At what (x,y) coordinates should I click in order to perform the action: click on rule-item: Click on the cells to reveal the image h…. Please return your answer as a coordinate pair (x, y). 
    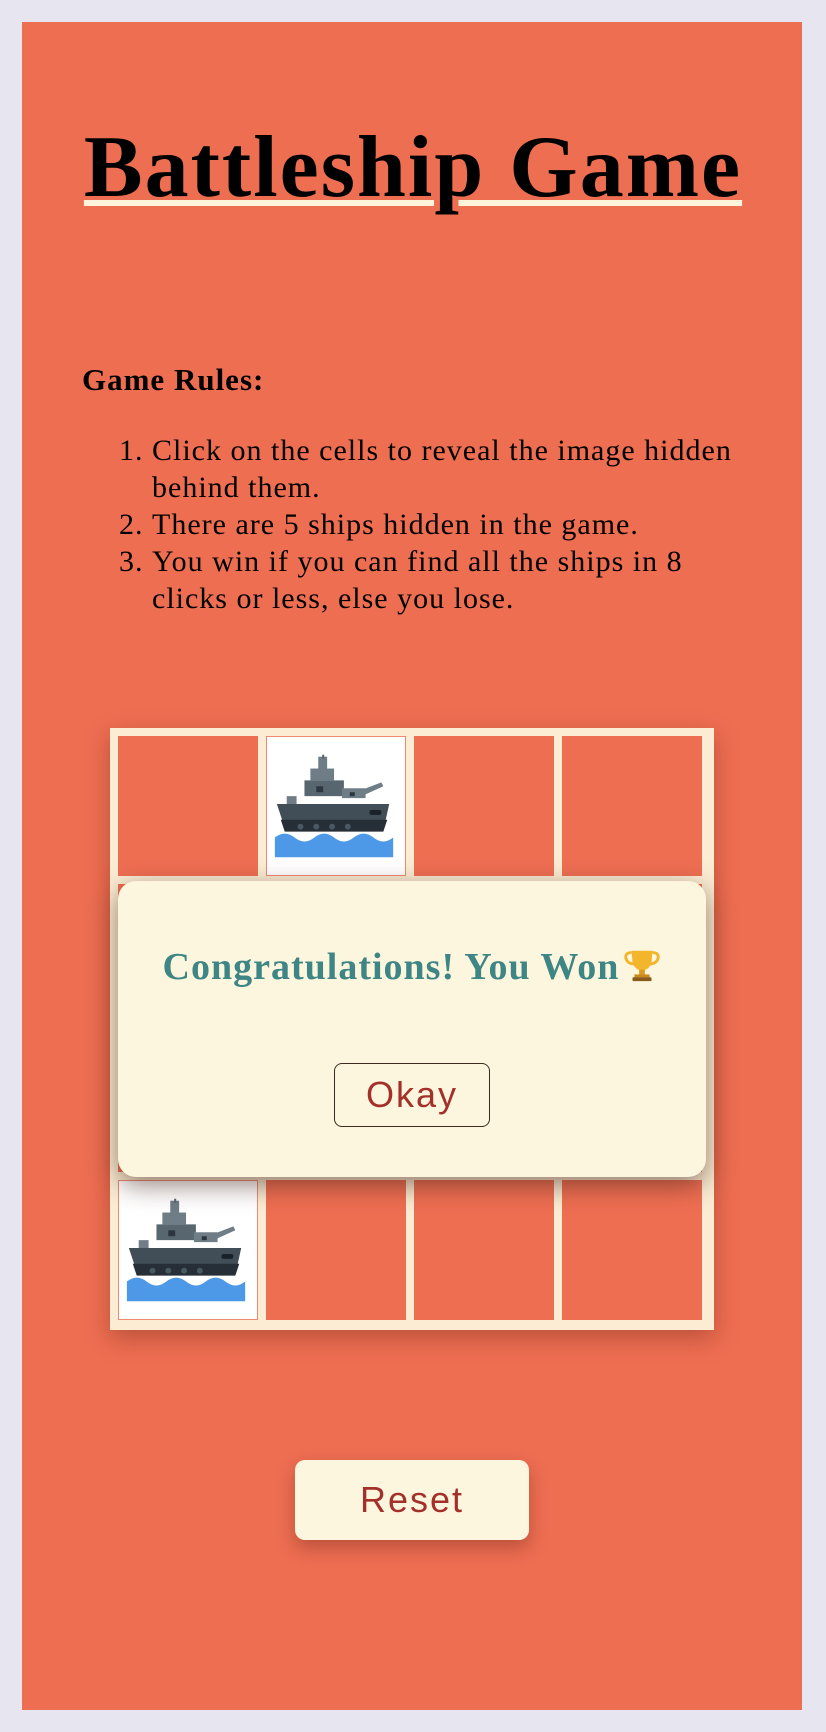
    Looking at the image, I should click on (457, 469).